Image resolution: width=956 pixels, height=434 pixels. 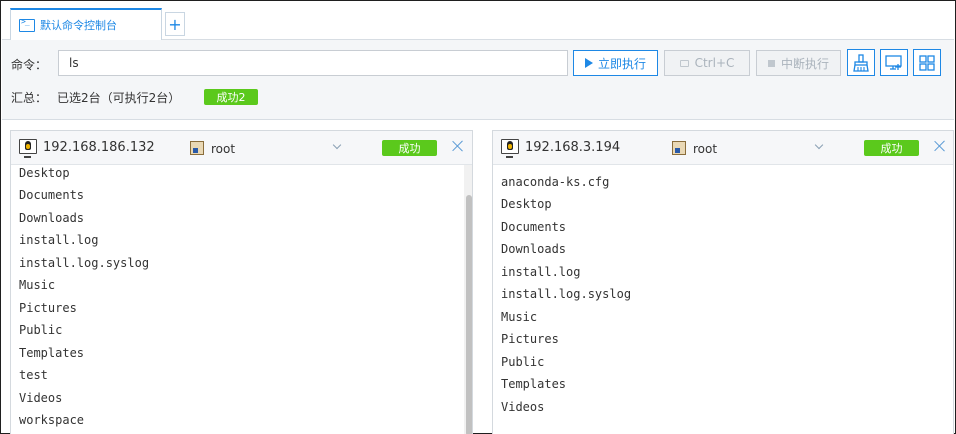 What do you see at coordinates (714, 63) in the screenshot?
I see `ctrl-c-label: Ctrl+C` at bounding box center [714, 63].